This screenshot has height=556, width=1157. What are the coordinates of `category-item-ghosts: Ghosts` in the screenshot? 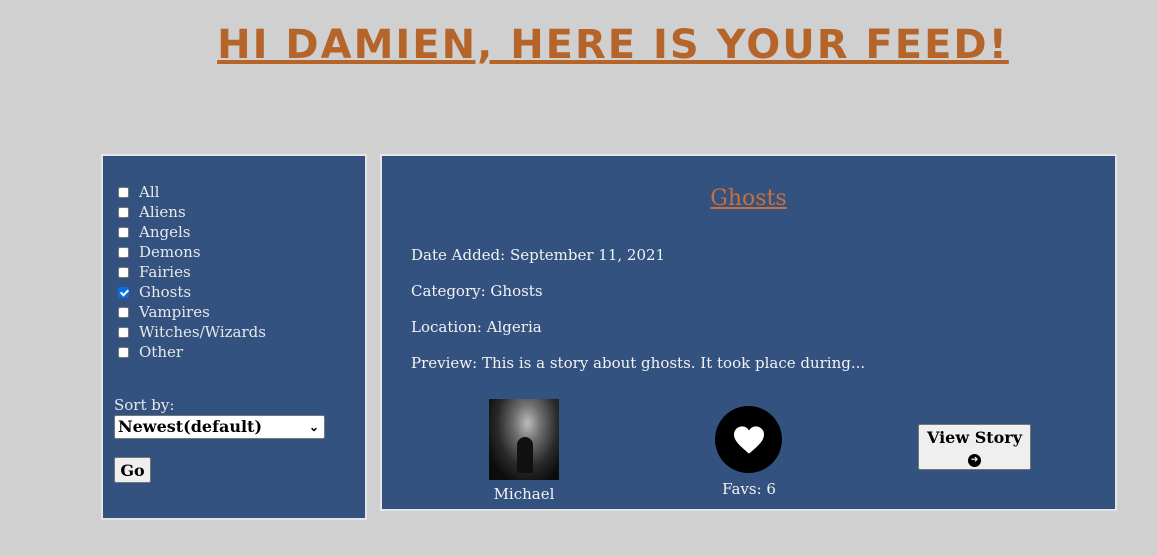 It's located at (192, 292).